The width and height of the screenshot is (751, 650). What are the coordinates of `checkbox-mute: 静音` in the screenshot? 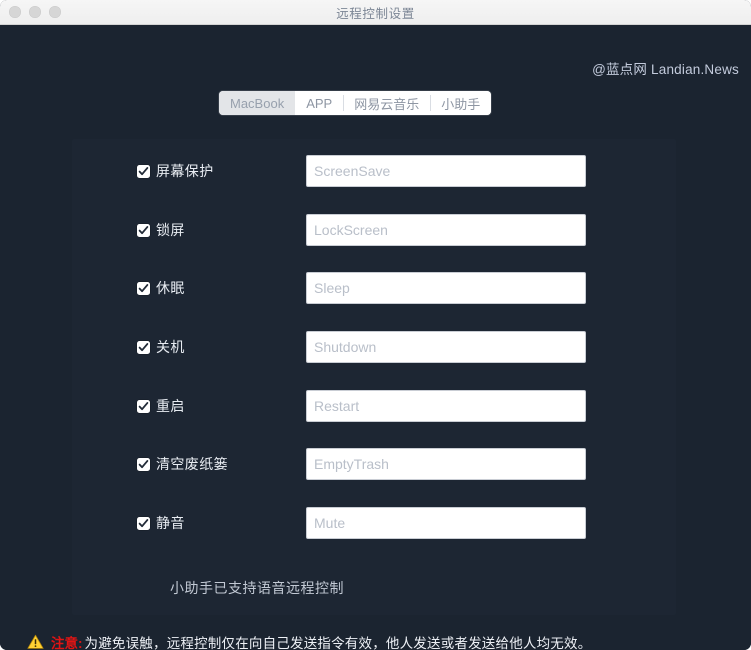 It's located at (161, 523).